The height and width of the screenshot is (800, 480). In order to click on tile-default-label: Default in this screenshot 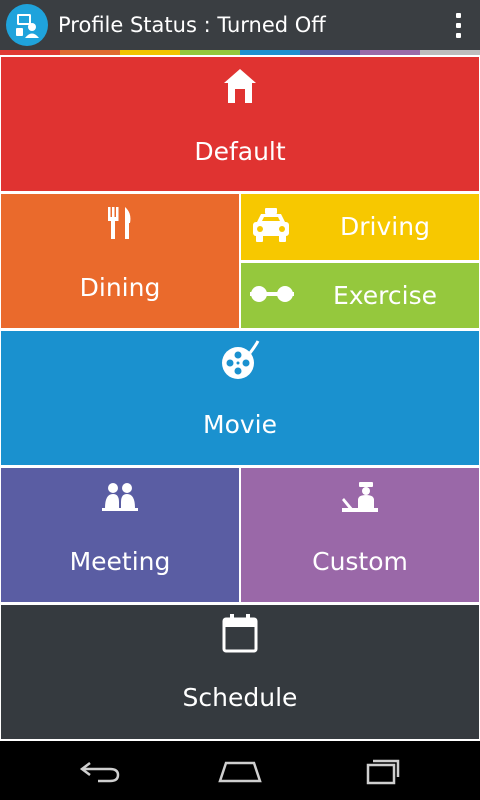, I will do `click(240, 151)`.